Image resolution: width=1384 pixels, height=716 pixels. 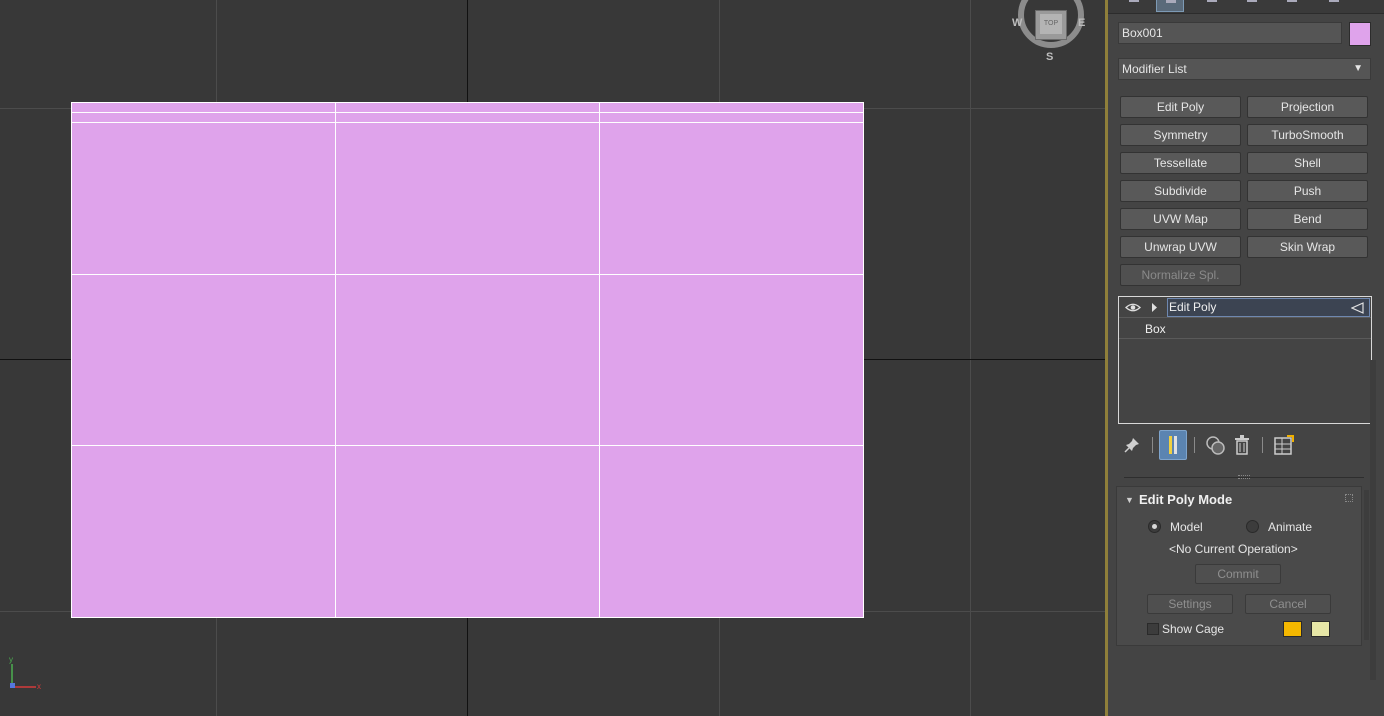 I want to click on animate-radio-label: Animate, so click(x=1290, y=527).